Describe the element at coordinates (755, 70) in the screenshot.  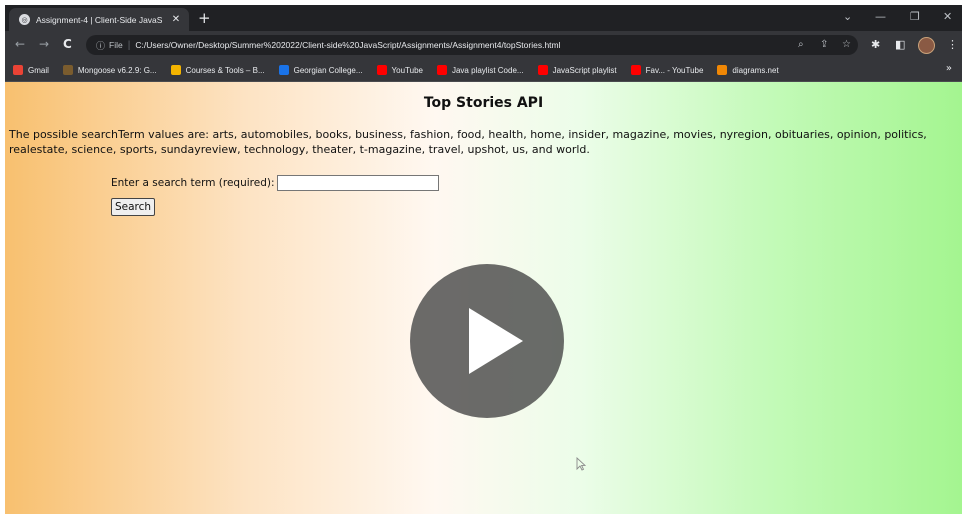
I see `bookmark-label: diagrams.net` at that location.